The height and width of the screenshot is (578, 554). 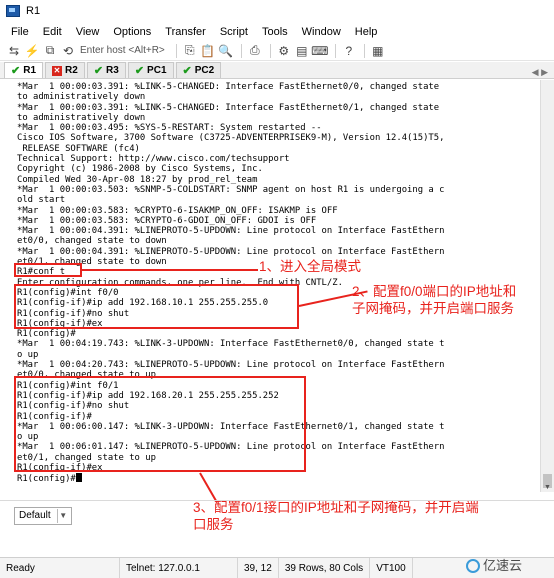 I want to click on terminal-cursor, so click(x=78, y=478).